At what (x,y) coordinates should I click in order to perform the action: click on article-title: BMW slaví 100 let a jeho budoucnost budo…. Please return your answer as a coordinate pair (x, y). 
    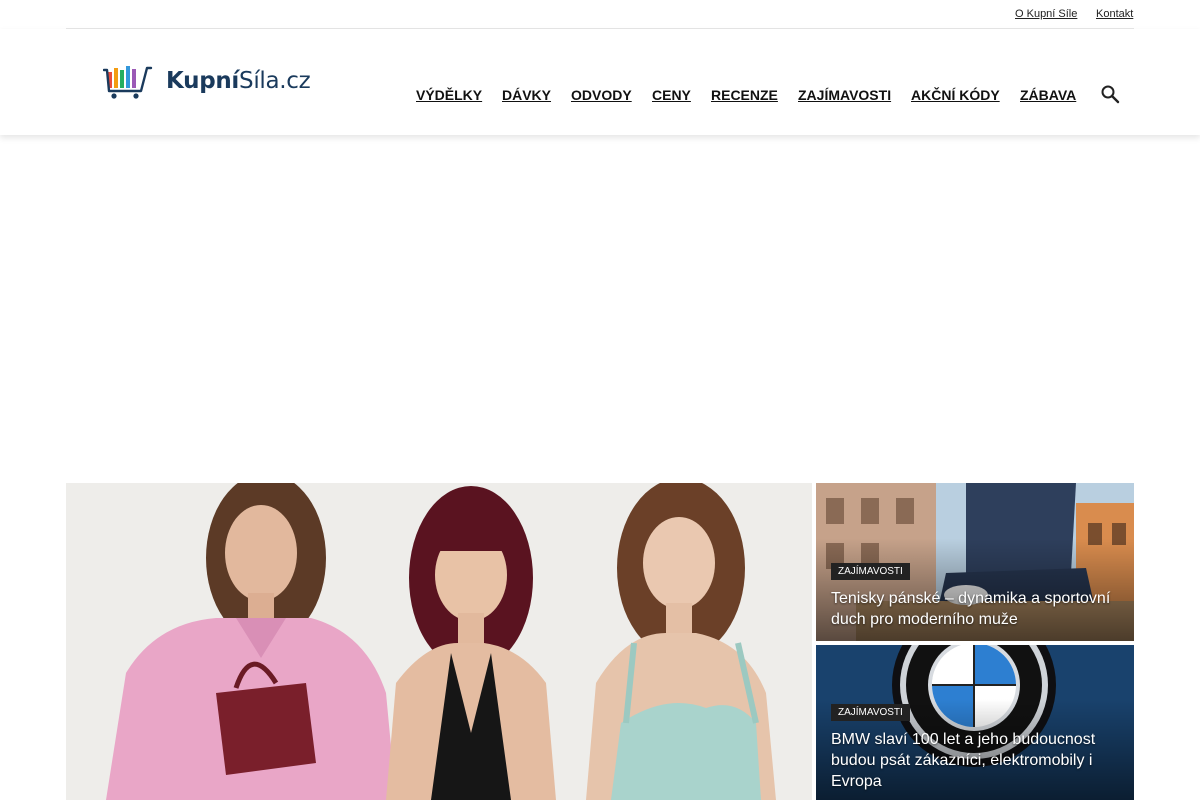
    Looking at the image, I should click on (973, 760).